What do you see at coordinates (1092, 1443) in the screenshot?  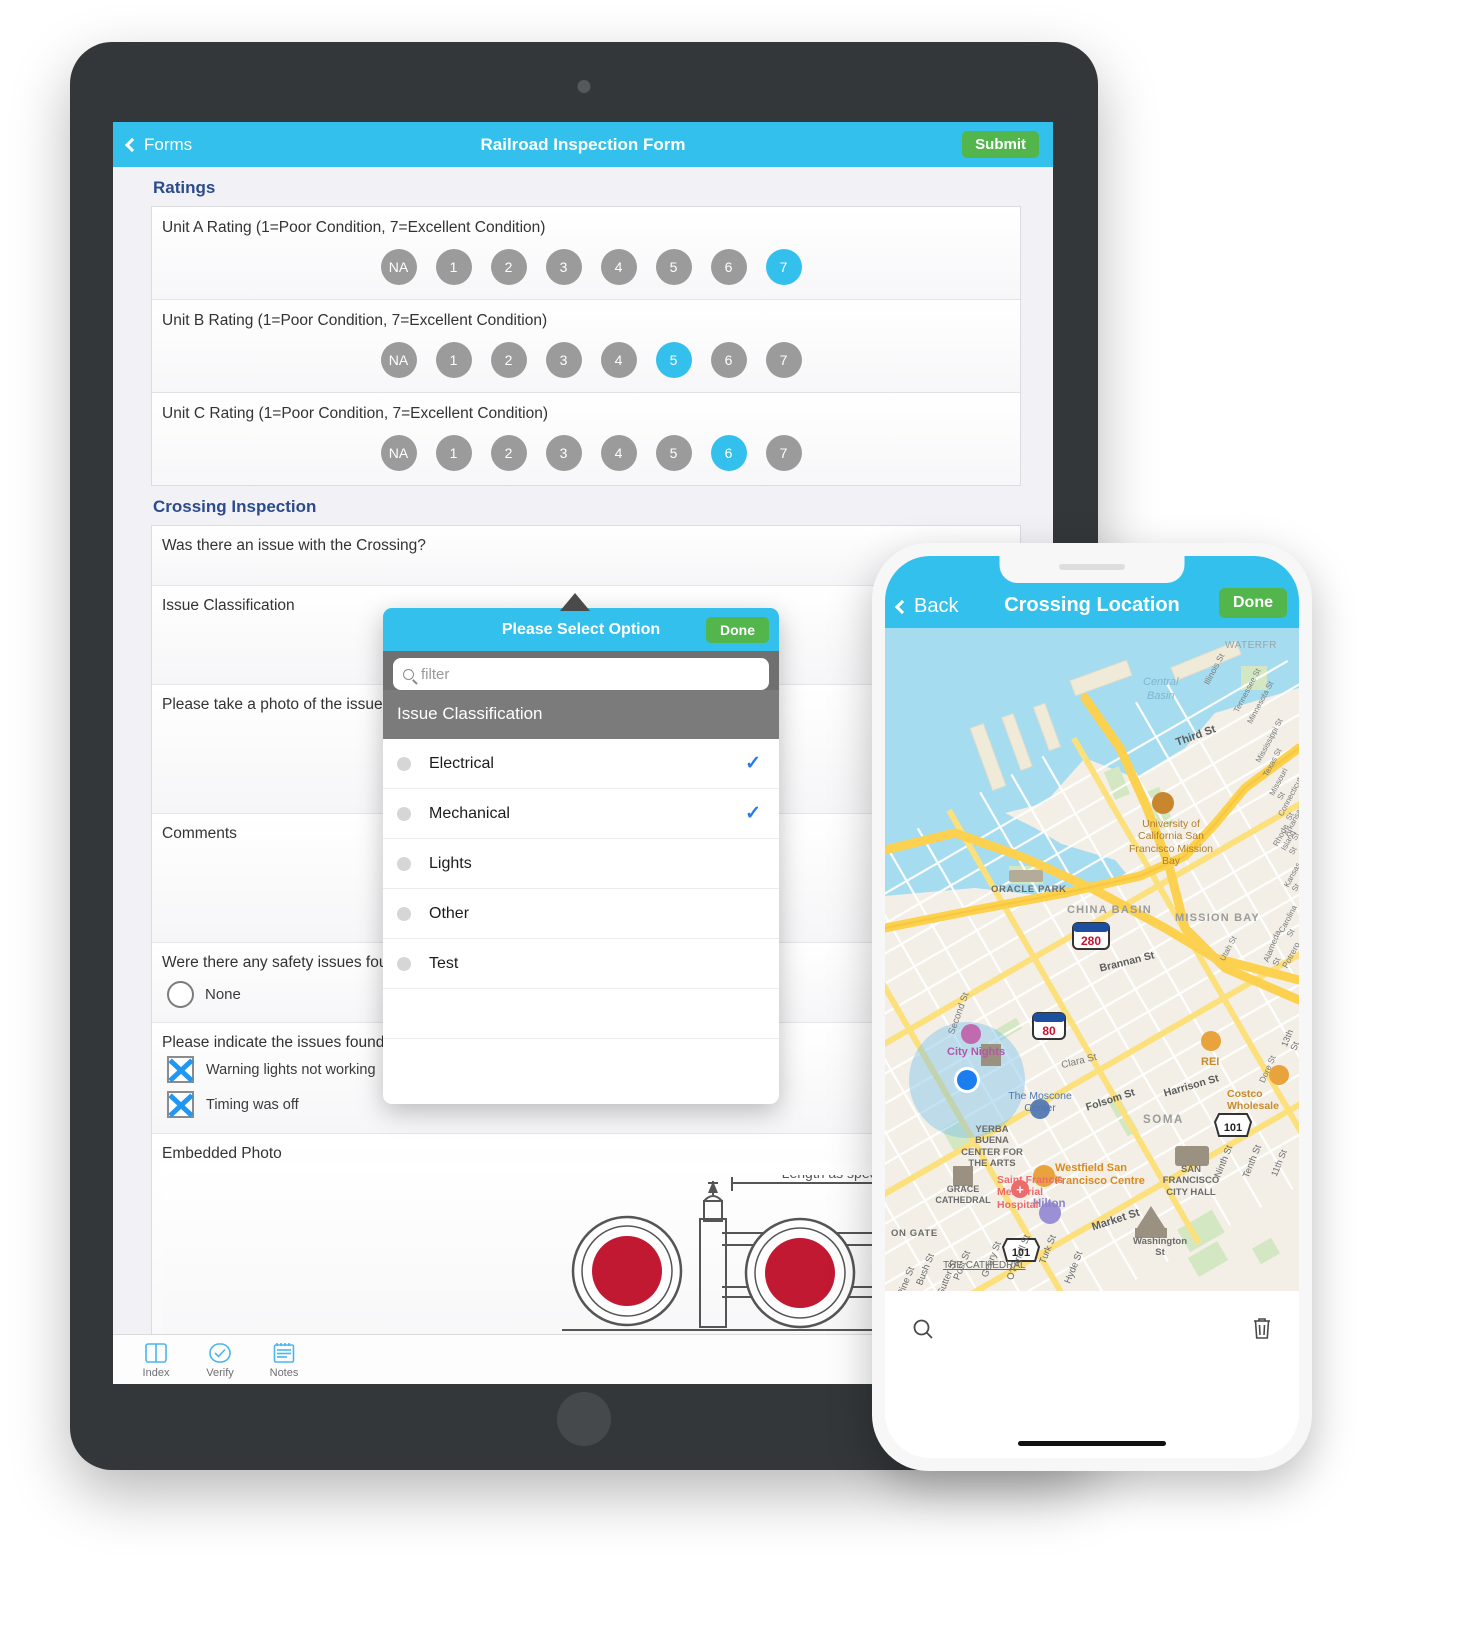 I see `phone-home-indicator` at bounding box center [1092, 1443].